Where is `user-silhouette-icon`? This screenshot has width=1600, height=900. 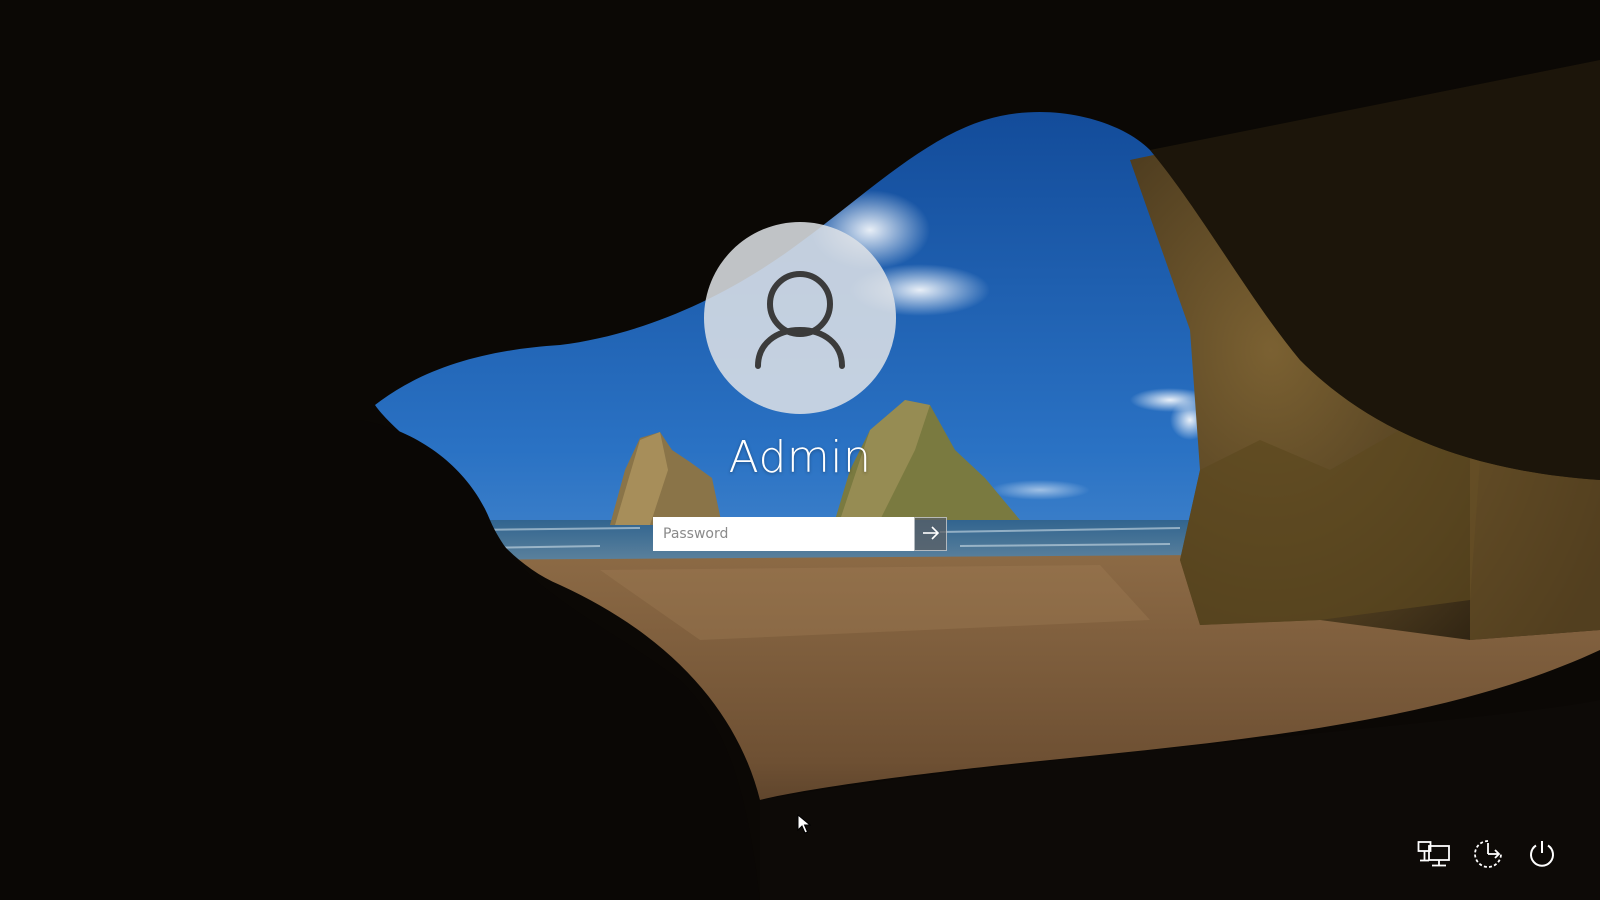 user-silhouette-icon is located at coordinates (800, 318).